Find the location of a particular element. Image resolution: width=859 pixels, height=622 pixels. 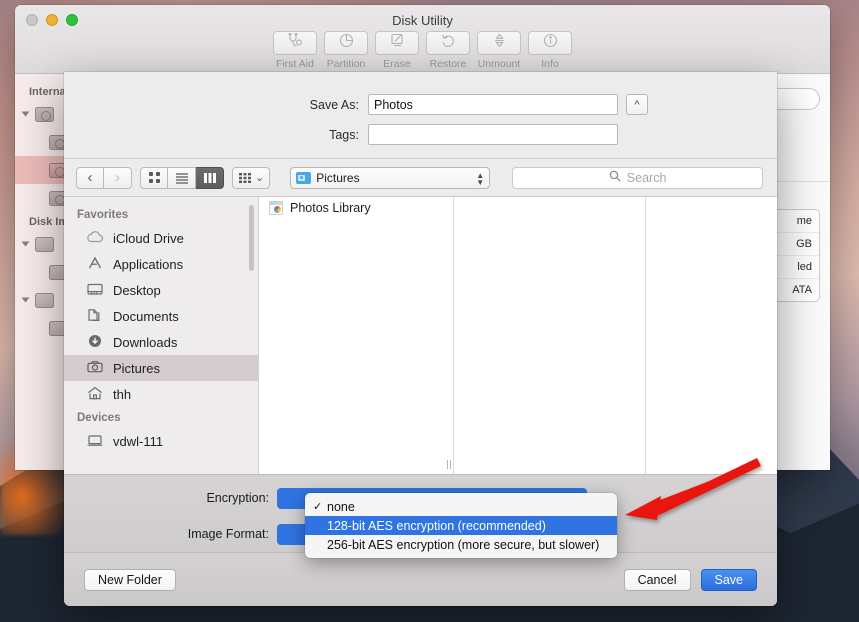

toolbar-item-partition: Partition is located at coordinates (346, 50).